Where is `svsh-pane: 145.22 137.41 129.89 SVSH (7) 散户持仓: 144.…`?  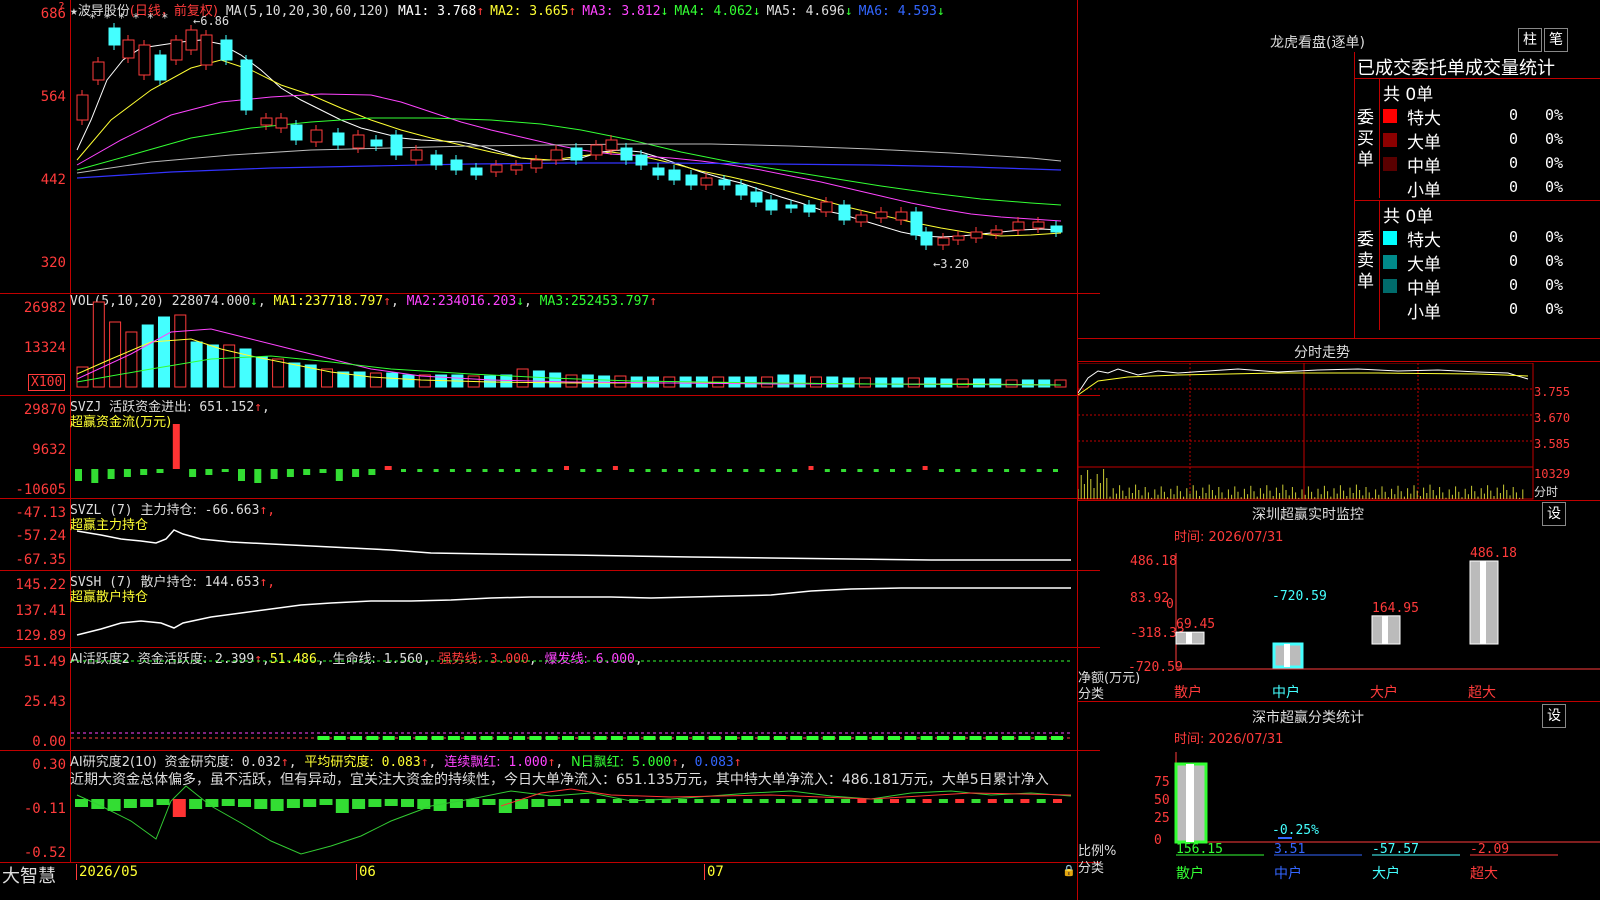 svsh-pane: 145.22 137.41 129.89 SVSH (7) 散户持仓: 144.… is located at coordinates (550, 609).